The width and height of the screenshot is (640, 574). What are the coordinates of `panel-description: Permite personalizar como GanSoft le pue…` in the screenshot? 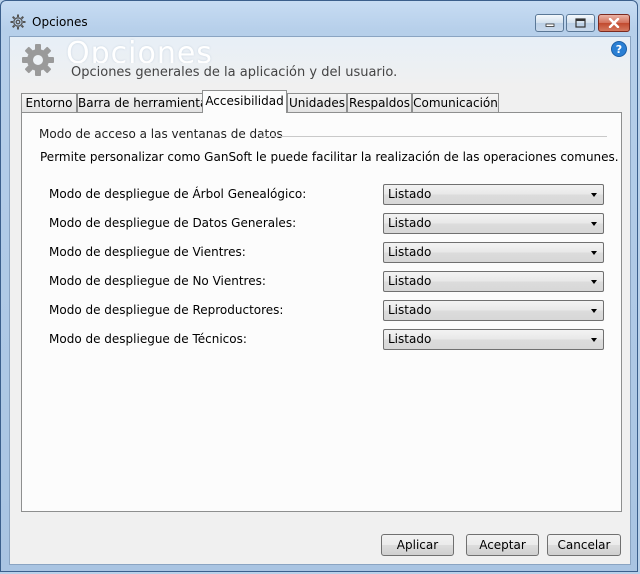 It's located at (329, 157).